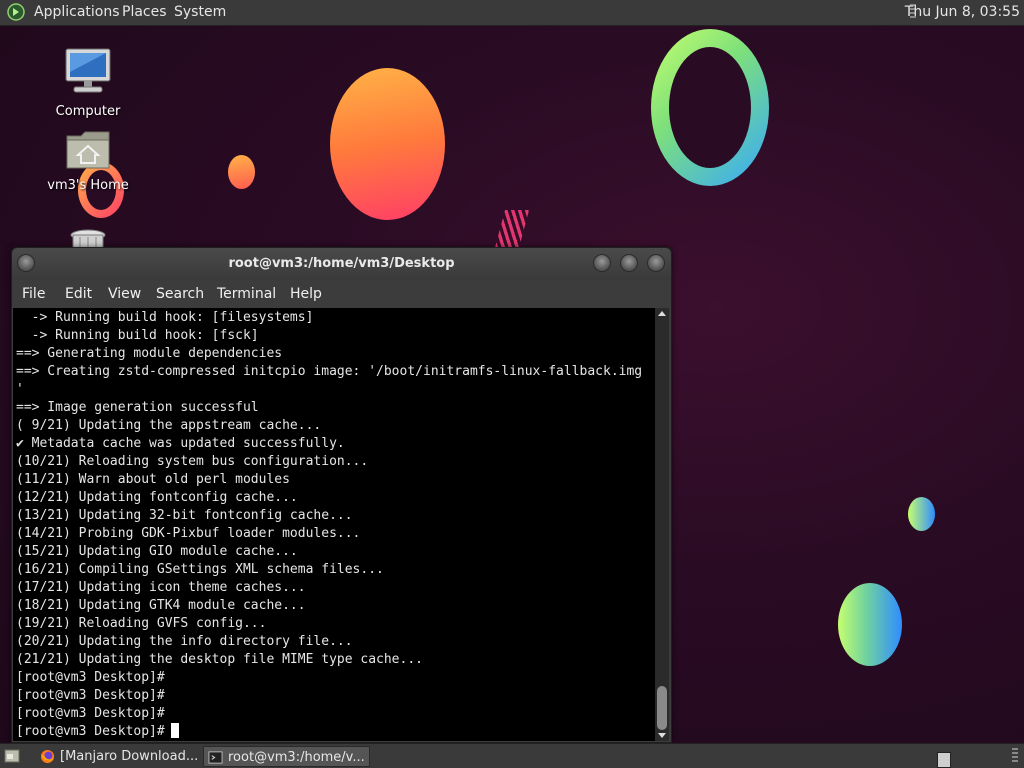 The image size is (1024, 768). What do you see at coordinates (137, 407) in the screenshot?
I see `terminal-line: ==> Image generation successful` at bounding box center [137, 407].